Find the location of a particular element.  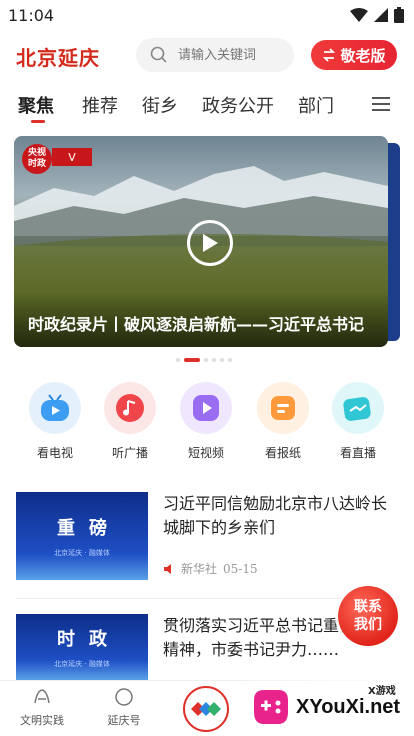

search-icon is located at coordinates (158, 54).